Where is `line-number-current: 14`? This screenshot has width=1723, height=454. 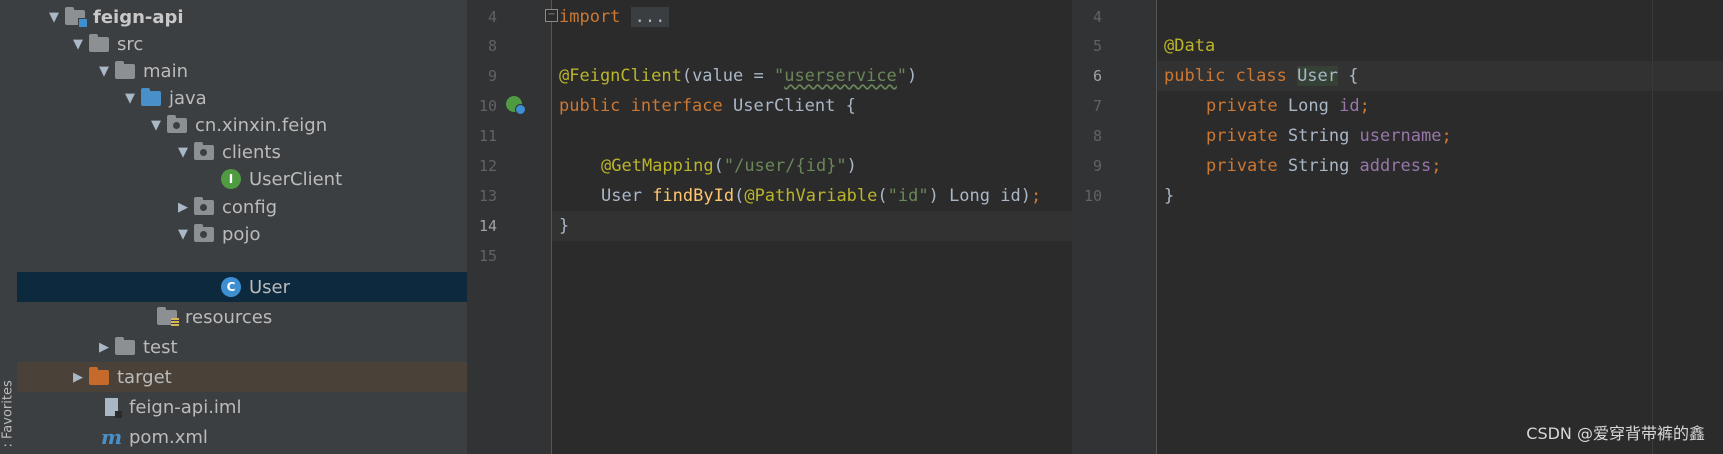
line-number-current: 14 is located at coordinates (487, 226).